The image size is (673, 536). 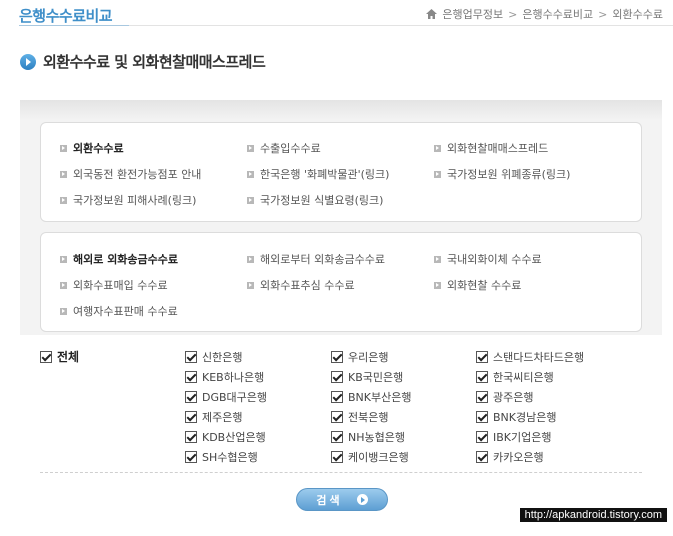 What do you see at coordinates (68, 357) in the screenshot?
I see `check-all-label: 전체` at bounding box center [68, 357].